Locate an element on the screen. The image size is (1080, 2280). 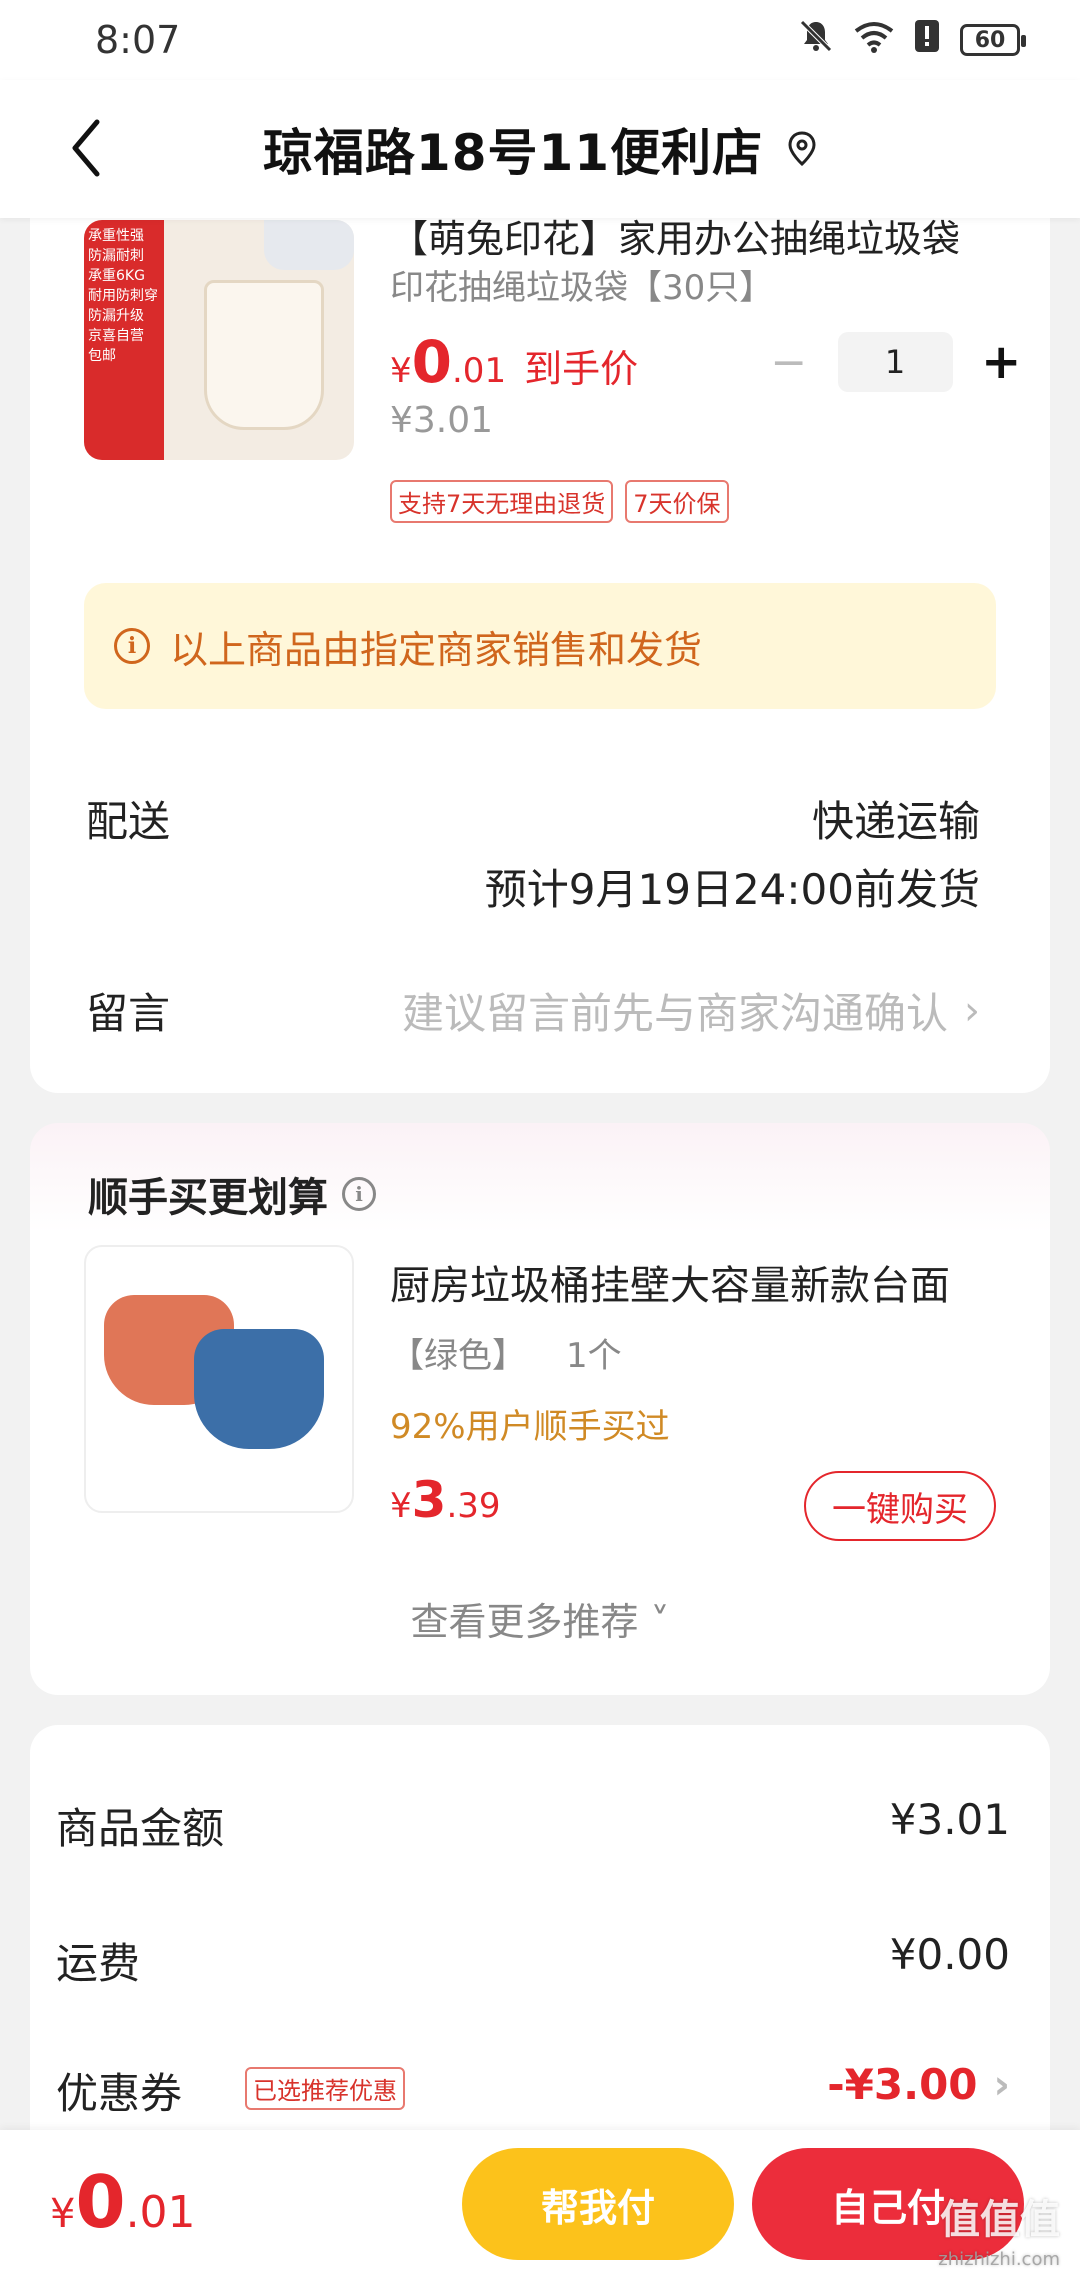
coupon-selected-tag: 已选推荐优惠 is located at coordinates (325, 2088).